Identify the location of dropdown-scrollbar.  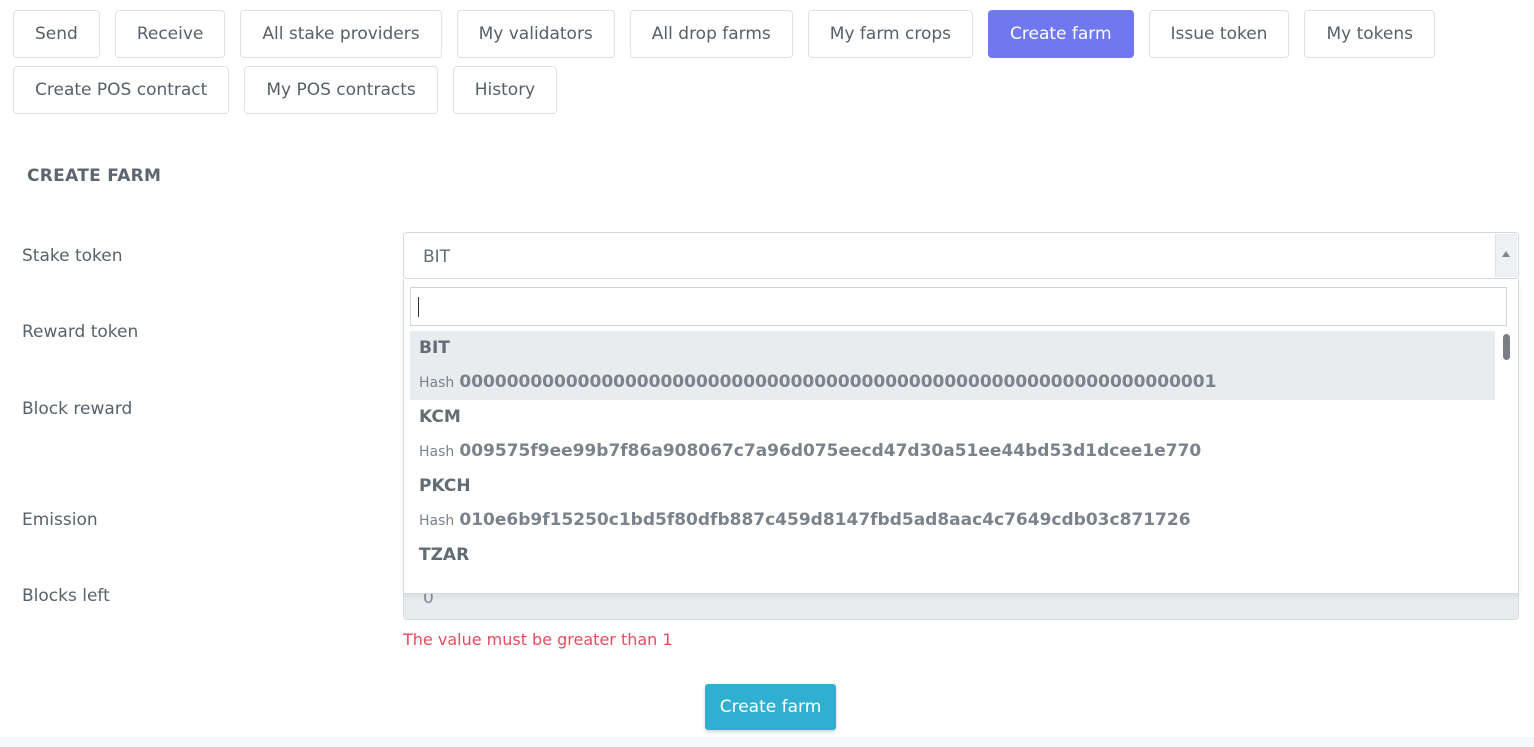
(1506, 347).